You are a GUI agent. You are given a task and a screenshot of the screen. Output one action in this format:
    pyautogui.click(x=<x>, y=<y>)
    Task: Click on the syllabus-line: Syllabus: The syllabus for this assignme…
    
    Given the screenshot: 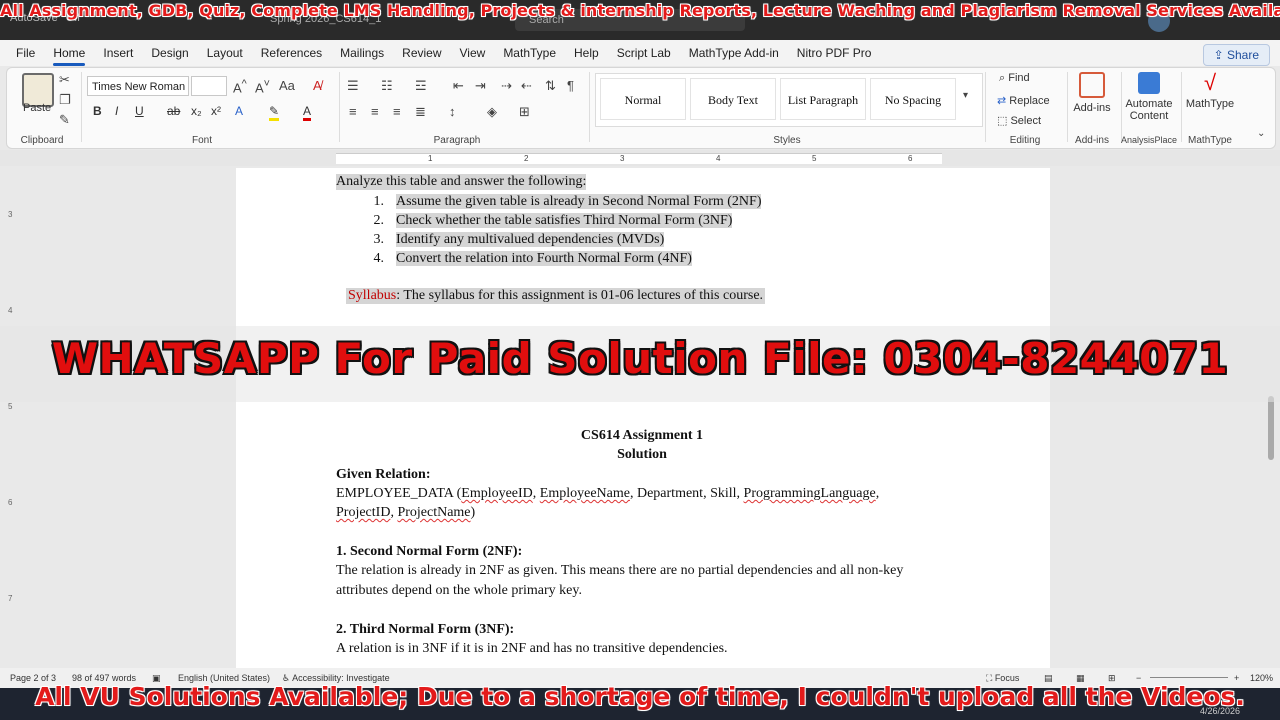 What is the action you would take?
    pyautogui.click(x=556, y=296)
    